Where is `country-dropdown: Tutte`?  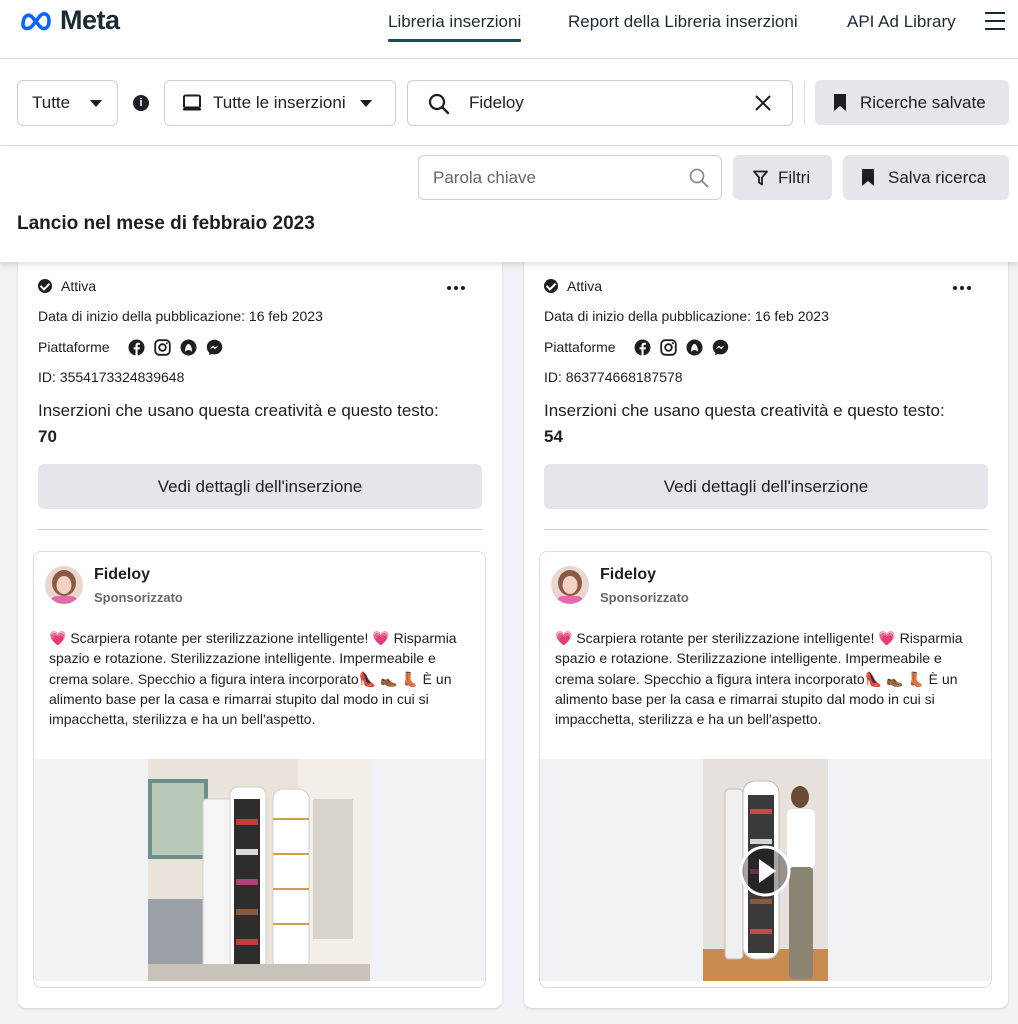 country-dropdown: Tutte is located at coordinates (67, 103).